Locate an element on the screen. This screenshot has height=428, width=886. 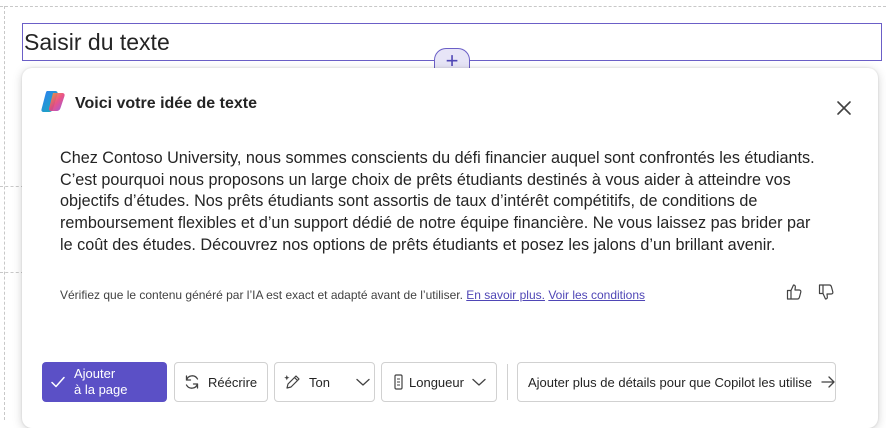
tone-dropdown: Ton is located at coordinates (324, 382).